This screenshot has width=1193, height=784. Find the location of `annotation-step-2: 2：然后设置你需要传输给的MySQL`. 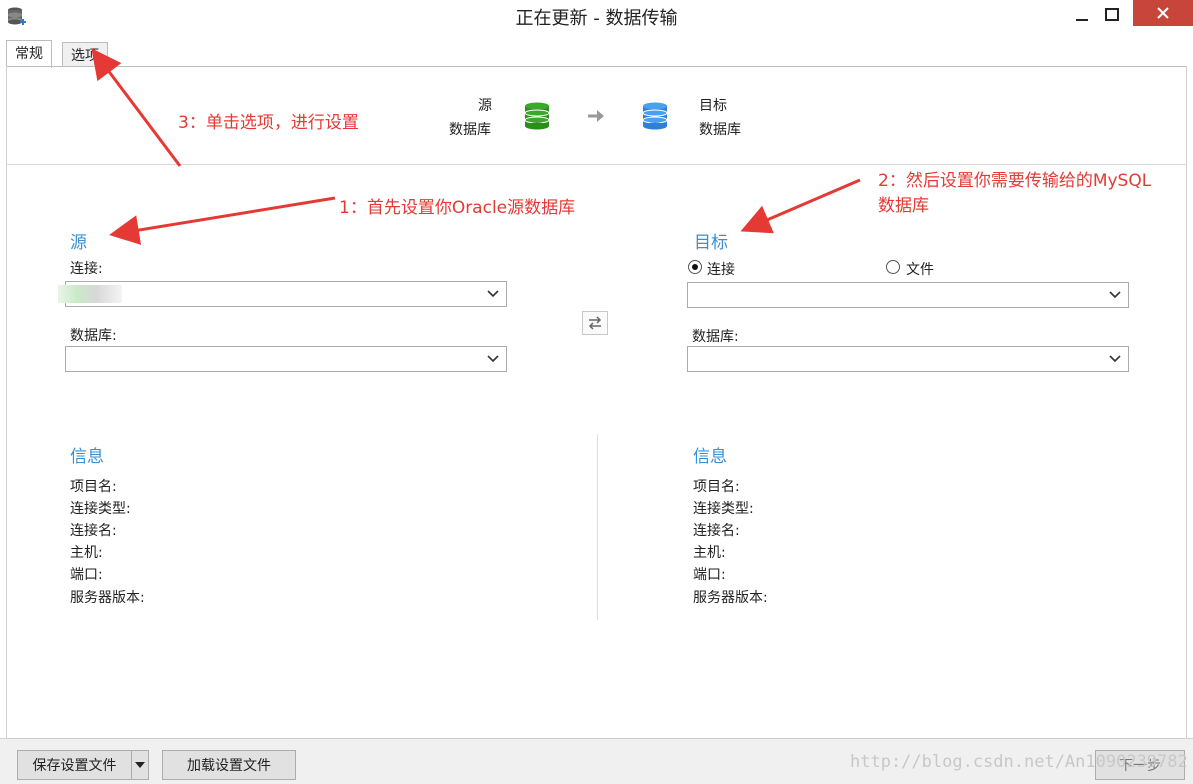

annotation-step-2: 2：然后设置你需要传输给的MySQL is located at coordinates (1015, 181).